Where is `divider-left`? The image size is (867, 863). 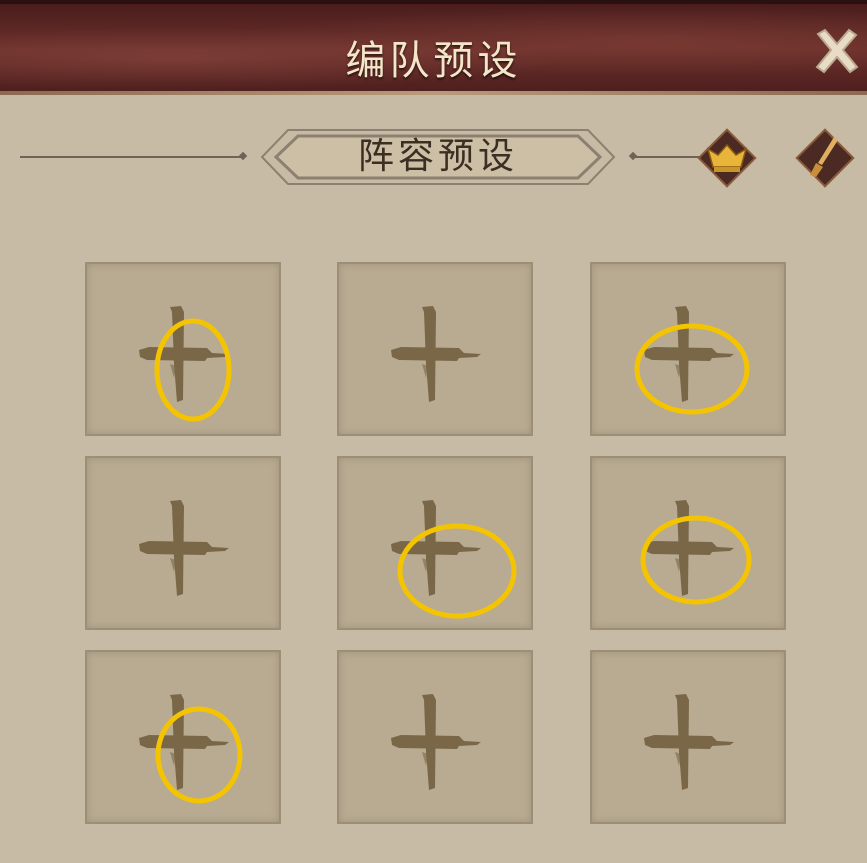
divider-left is located at coordinates (131, 157).